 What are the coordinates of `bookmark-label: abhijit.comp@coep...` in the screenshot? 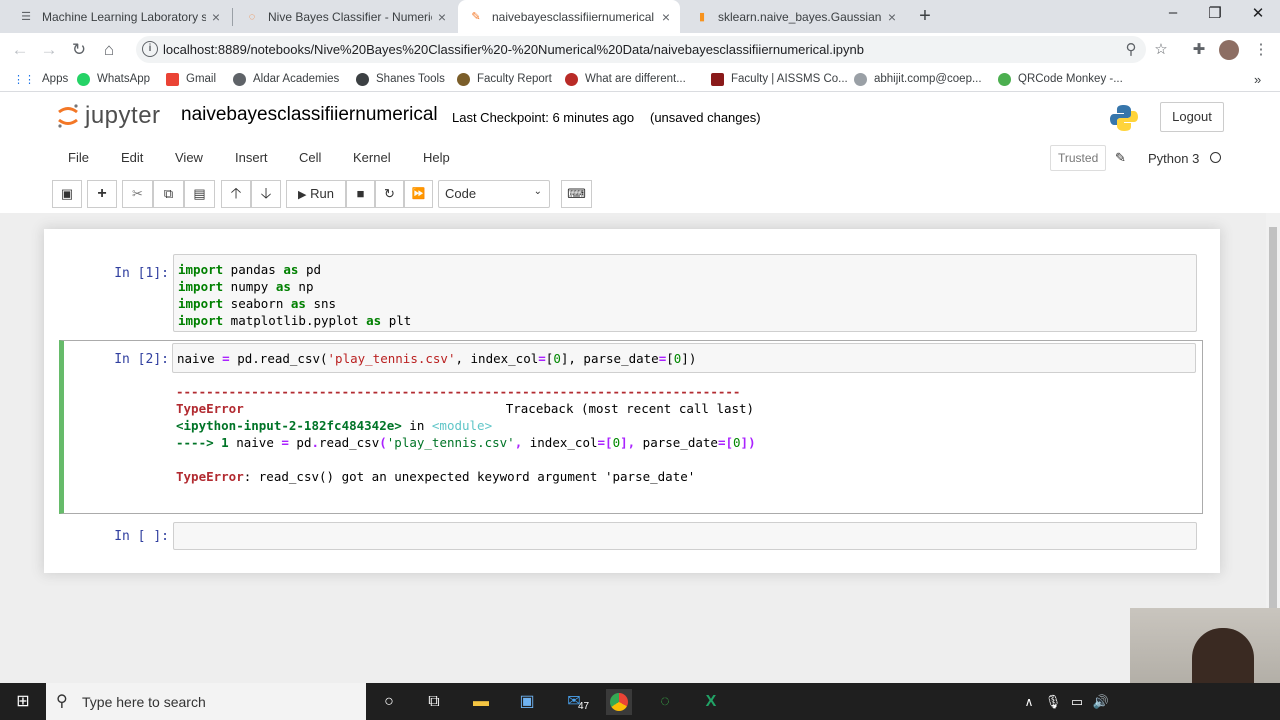 It's located at (928, 79).